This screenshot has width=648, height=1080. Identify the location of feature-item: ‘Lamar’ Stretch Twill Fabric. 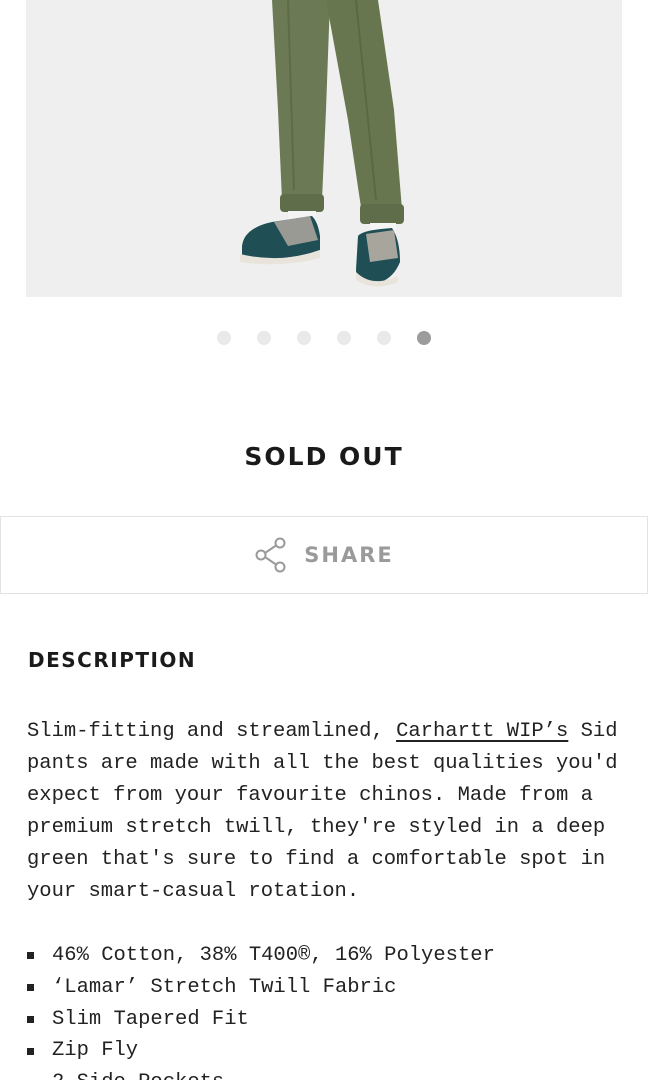
(261, 988).